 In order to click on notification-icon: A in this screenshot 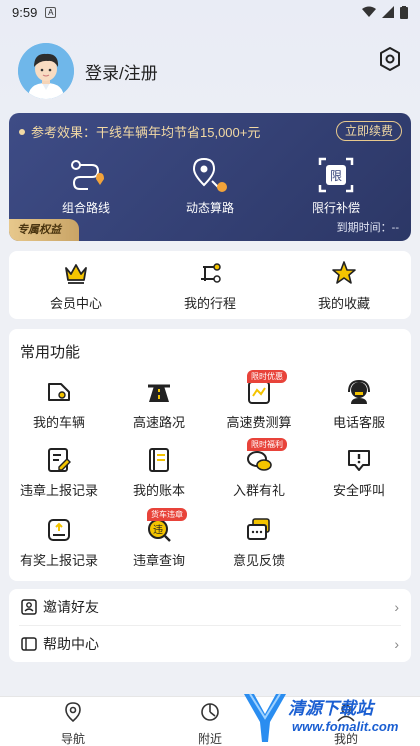, I will do `click(51, 12)`.